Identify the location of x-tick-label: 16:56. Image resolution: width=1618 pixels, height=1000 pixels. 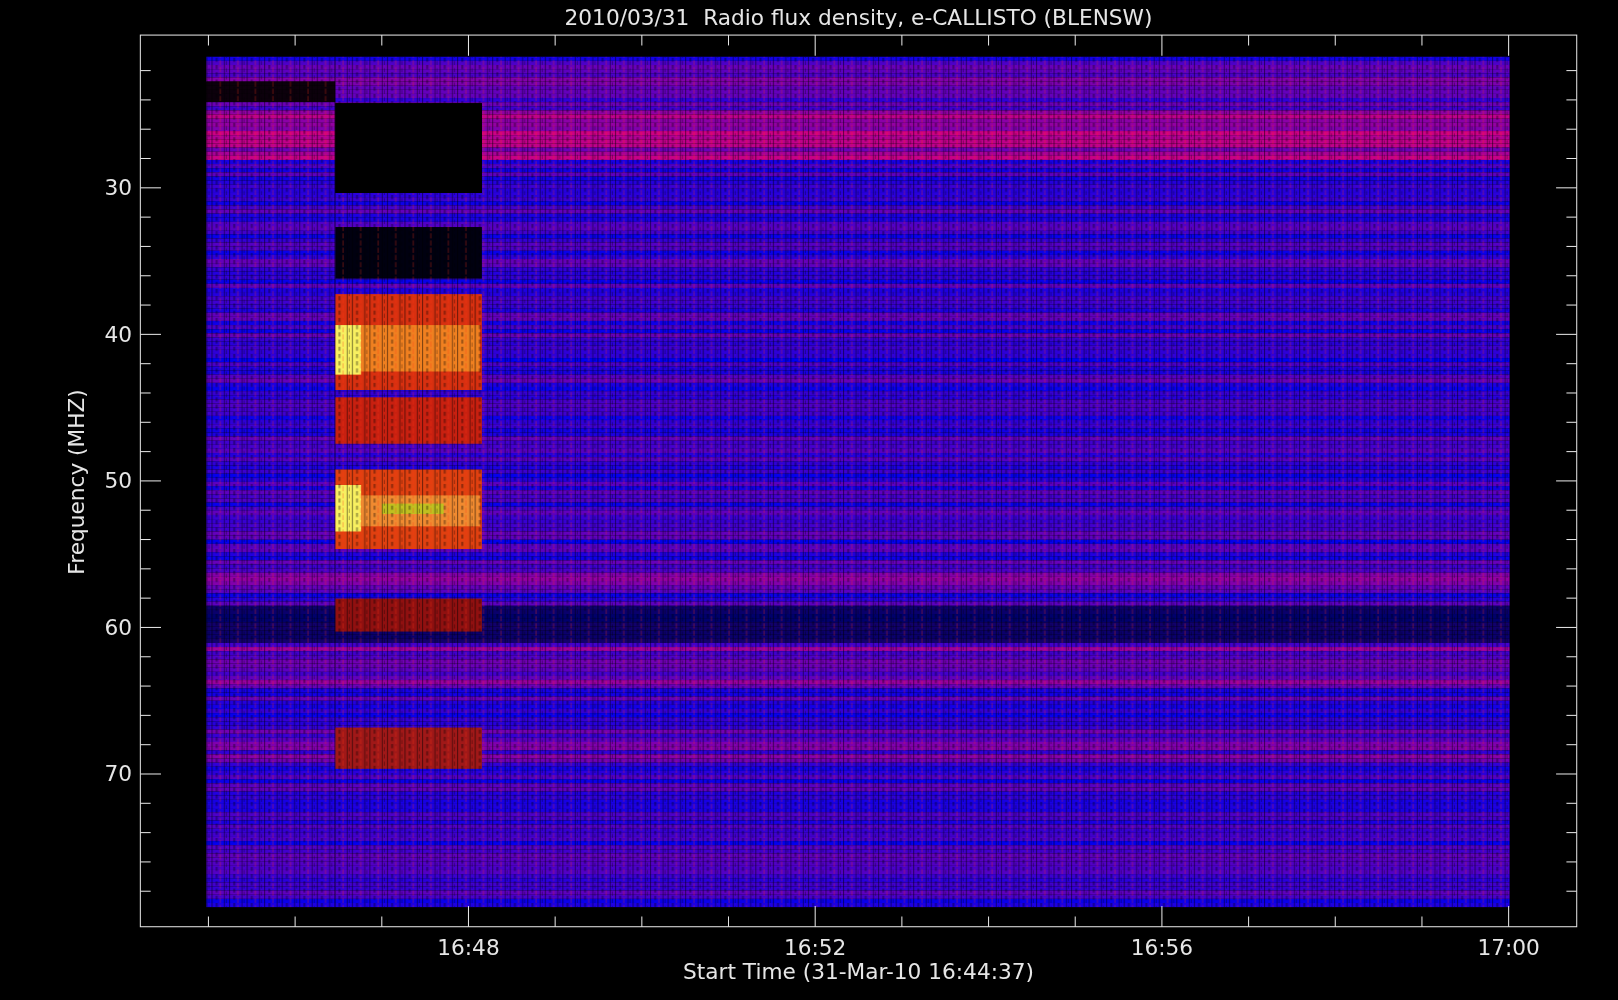
(1162, 947).